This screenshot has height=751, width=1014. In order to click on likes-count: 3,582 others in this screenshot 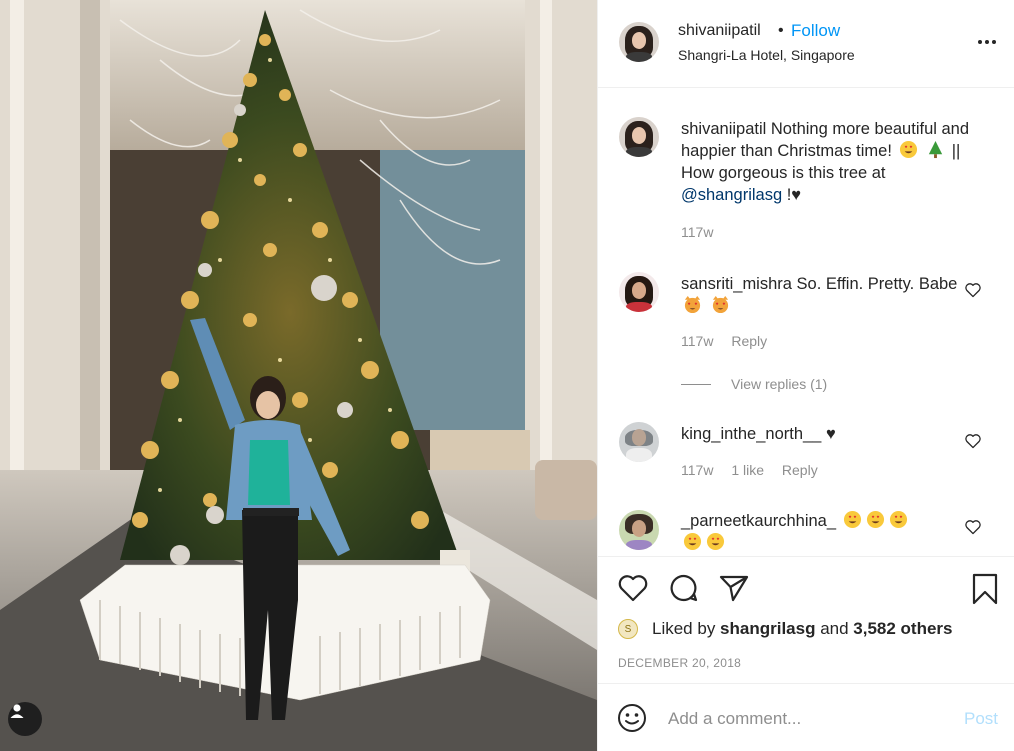, I will do `click(902, 629)`.